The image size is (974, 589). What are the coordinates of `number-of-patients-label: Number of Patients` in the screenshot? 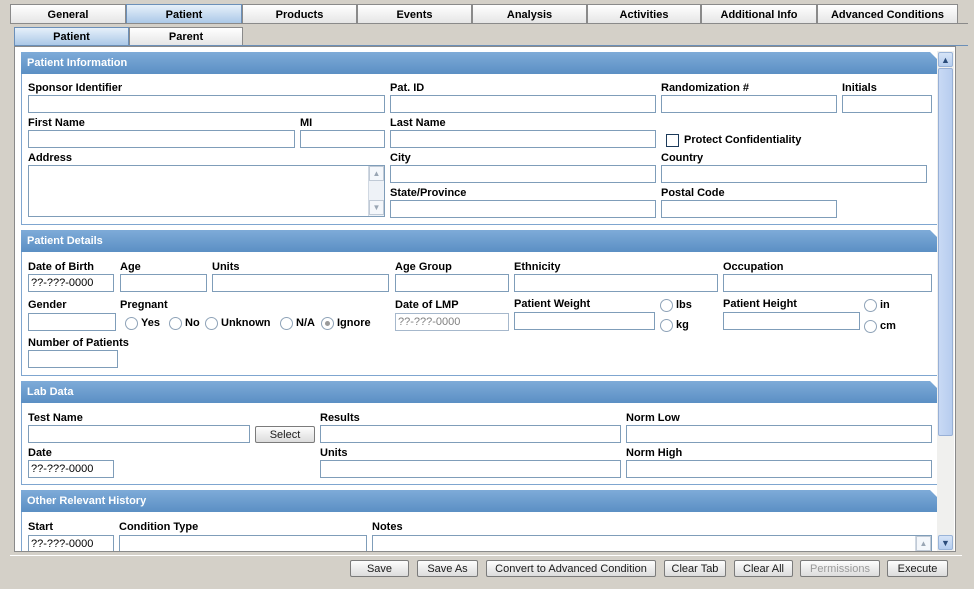 It's located at (78, 343).